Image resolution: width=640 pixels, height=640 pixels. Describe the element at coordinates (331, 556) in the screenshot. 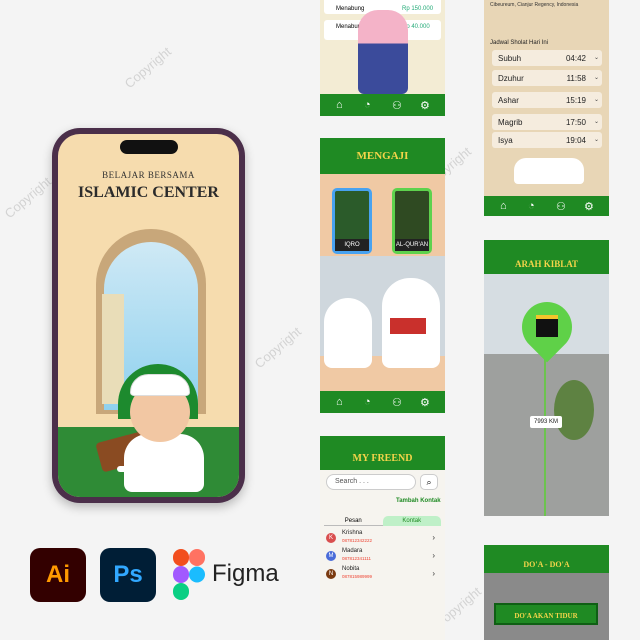

I see `avatar: M` at that location.